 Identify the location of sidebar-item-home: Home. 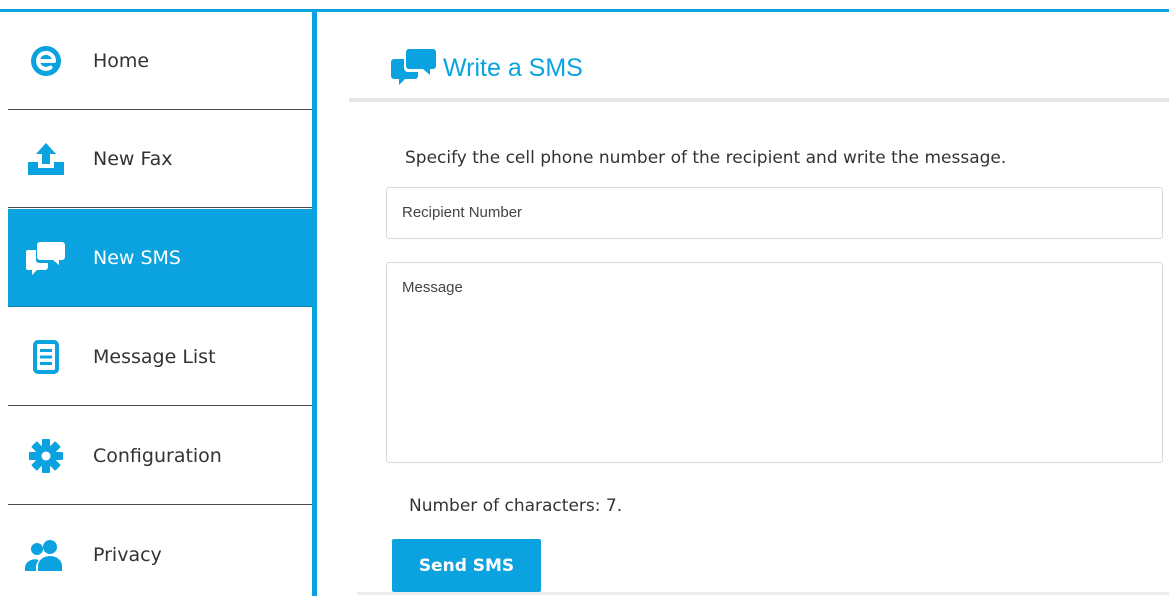
(160, 61).